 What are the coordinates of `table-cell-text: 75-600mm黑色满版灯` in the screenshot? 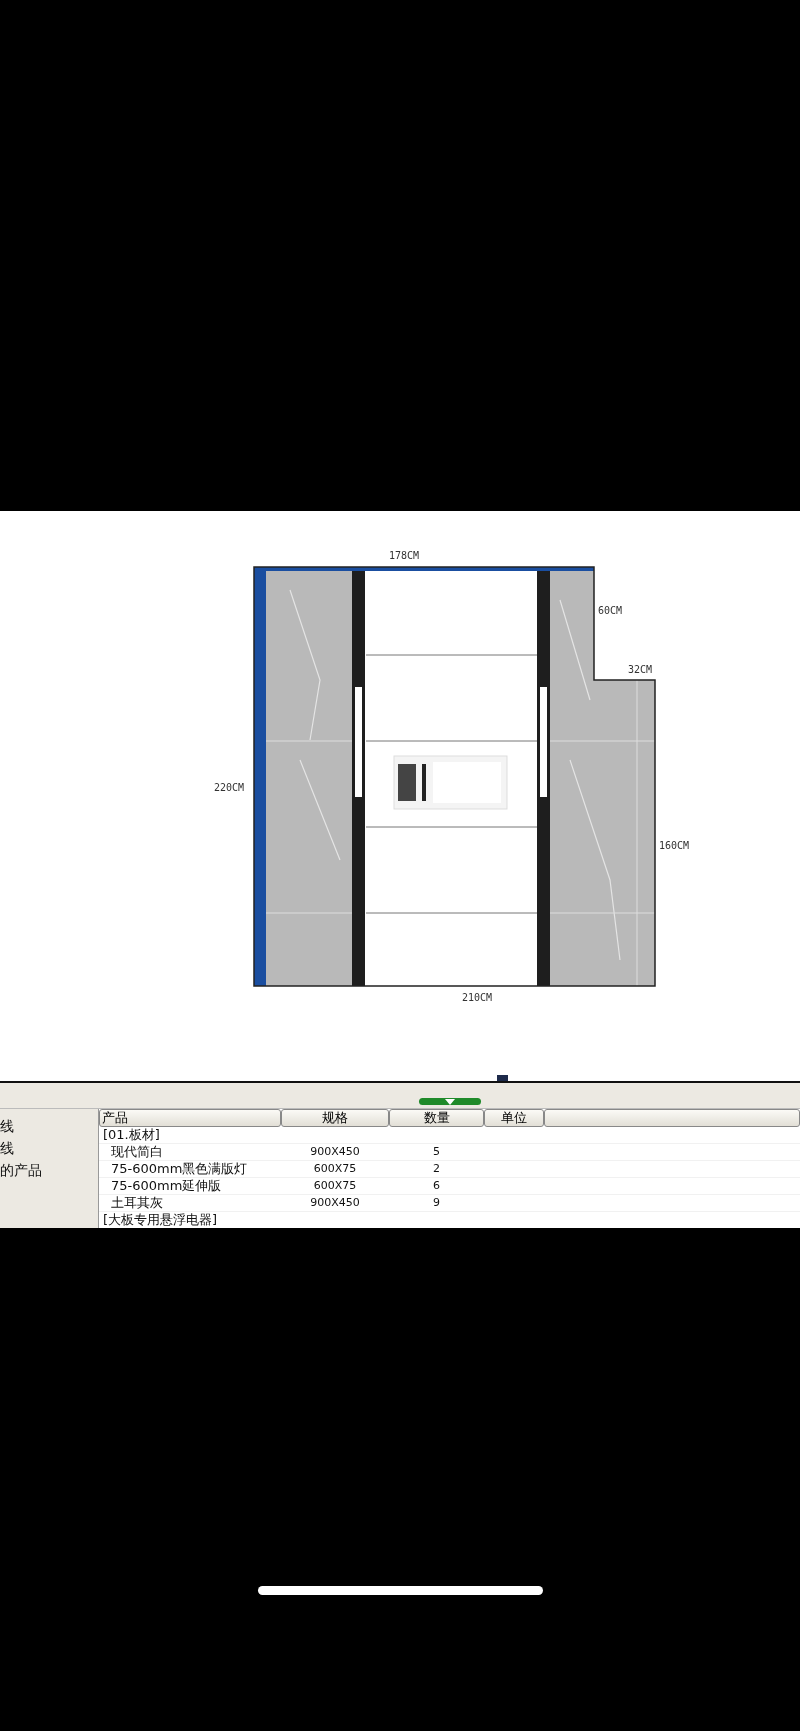 It's located at (179, 1169).